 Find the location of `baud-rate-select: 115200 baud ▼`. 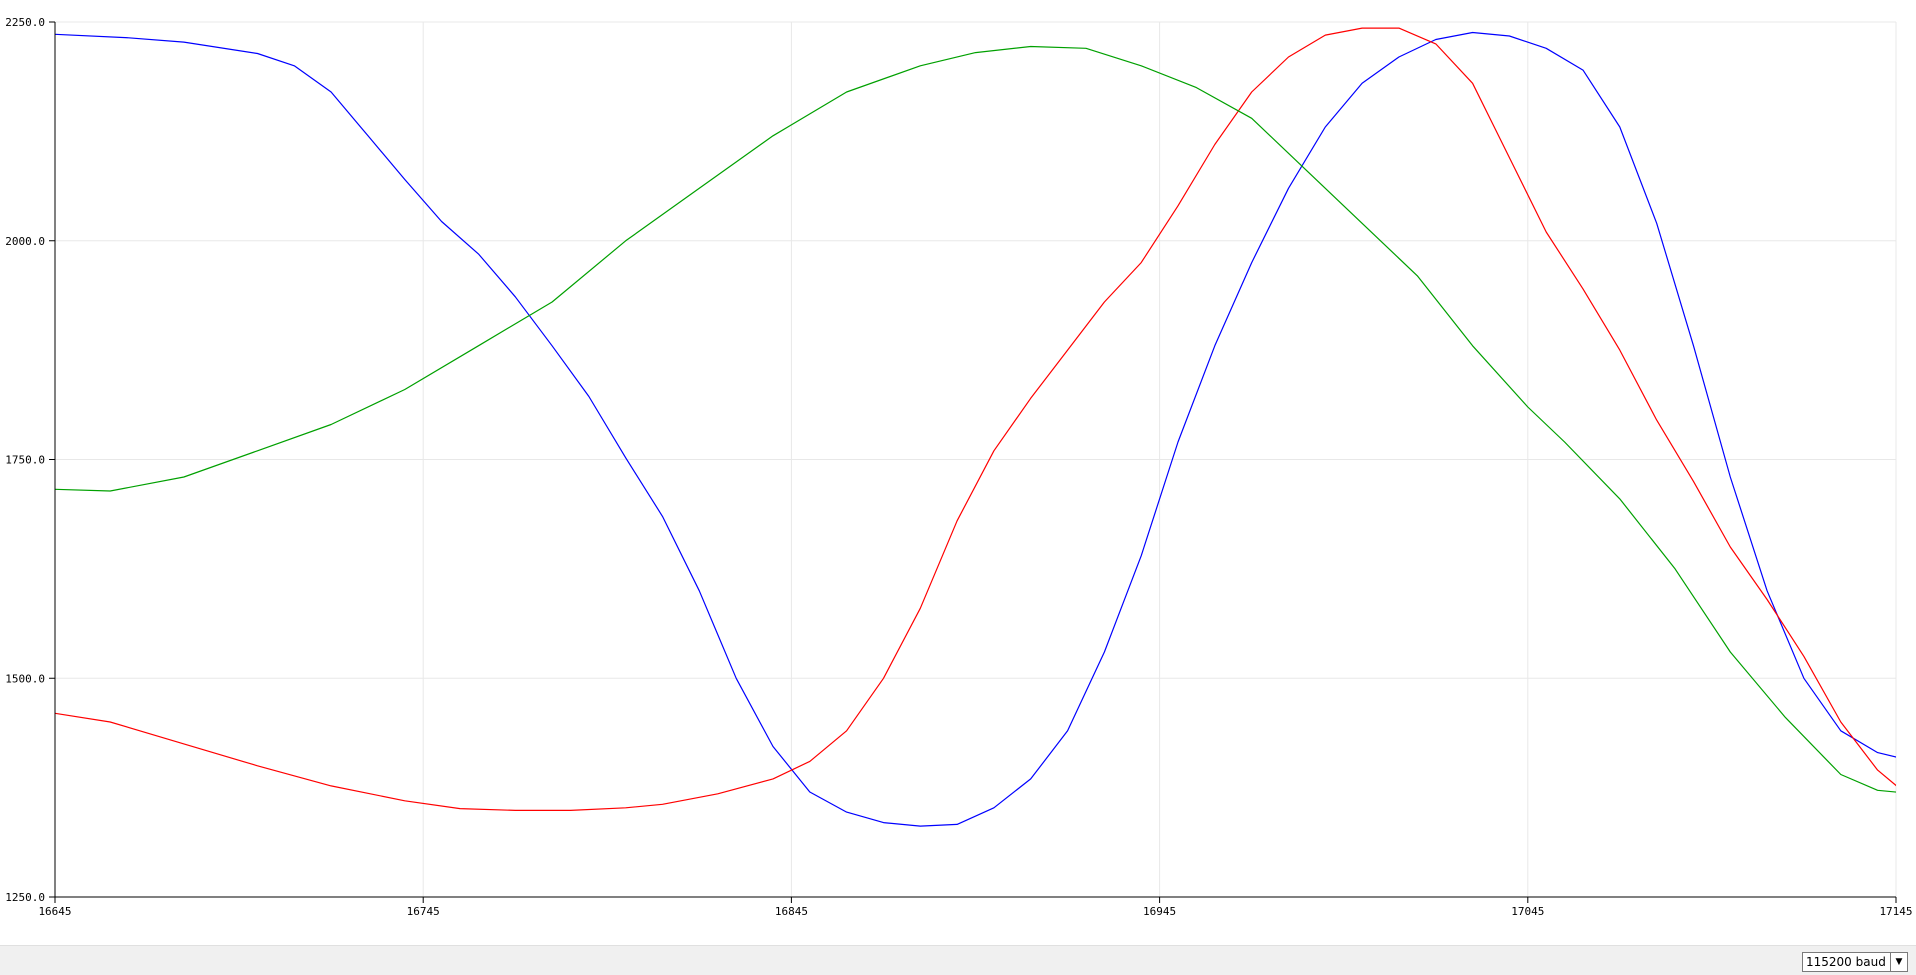

baud-rate-select: 115200 baud ▼ is located at coordinates (1855, 962).